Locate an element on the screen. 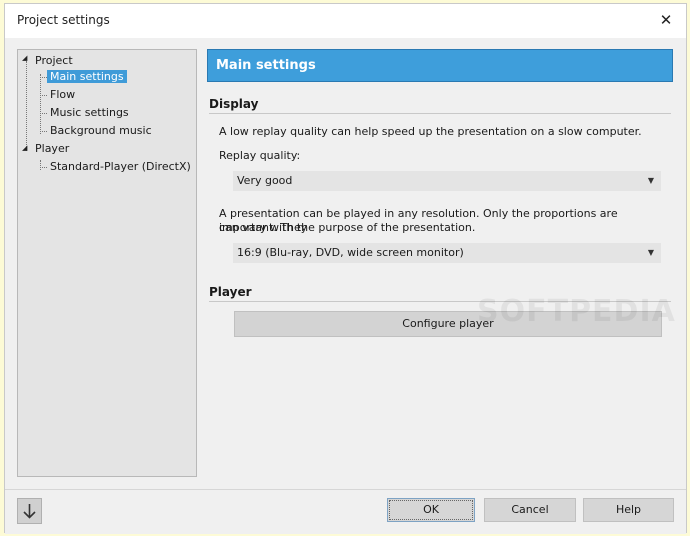 Image resolution: width=690 pixels, height=536 pixels. move-down-button is located at coordinates (29, 511).